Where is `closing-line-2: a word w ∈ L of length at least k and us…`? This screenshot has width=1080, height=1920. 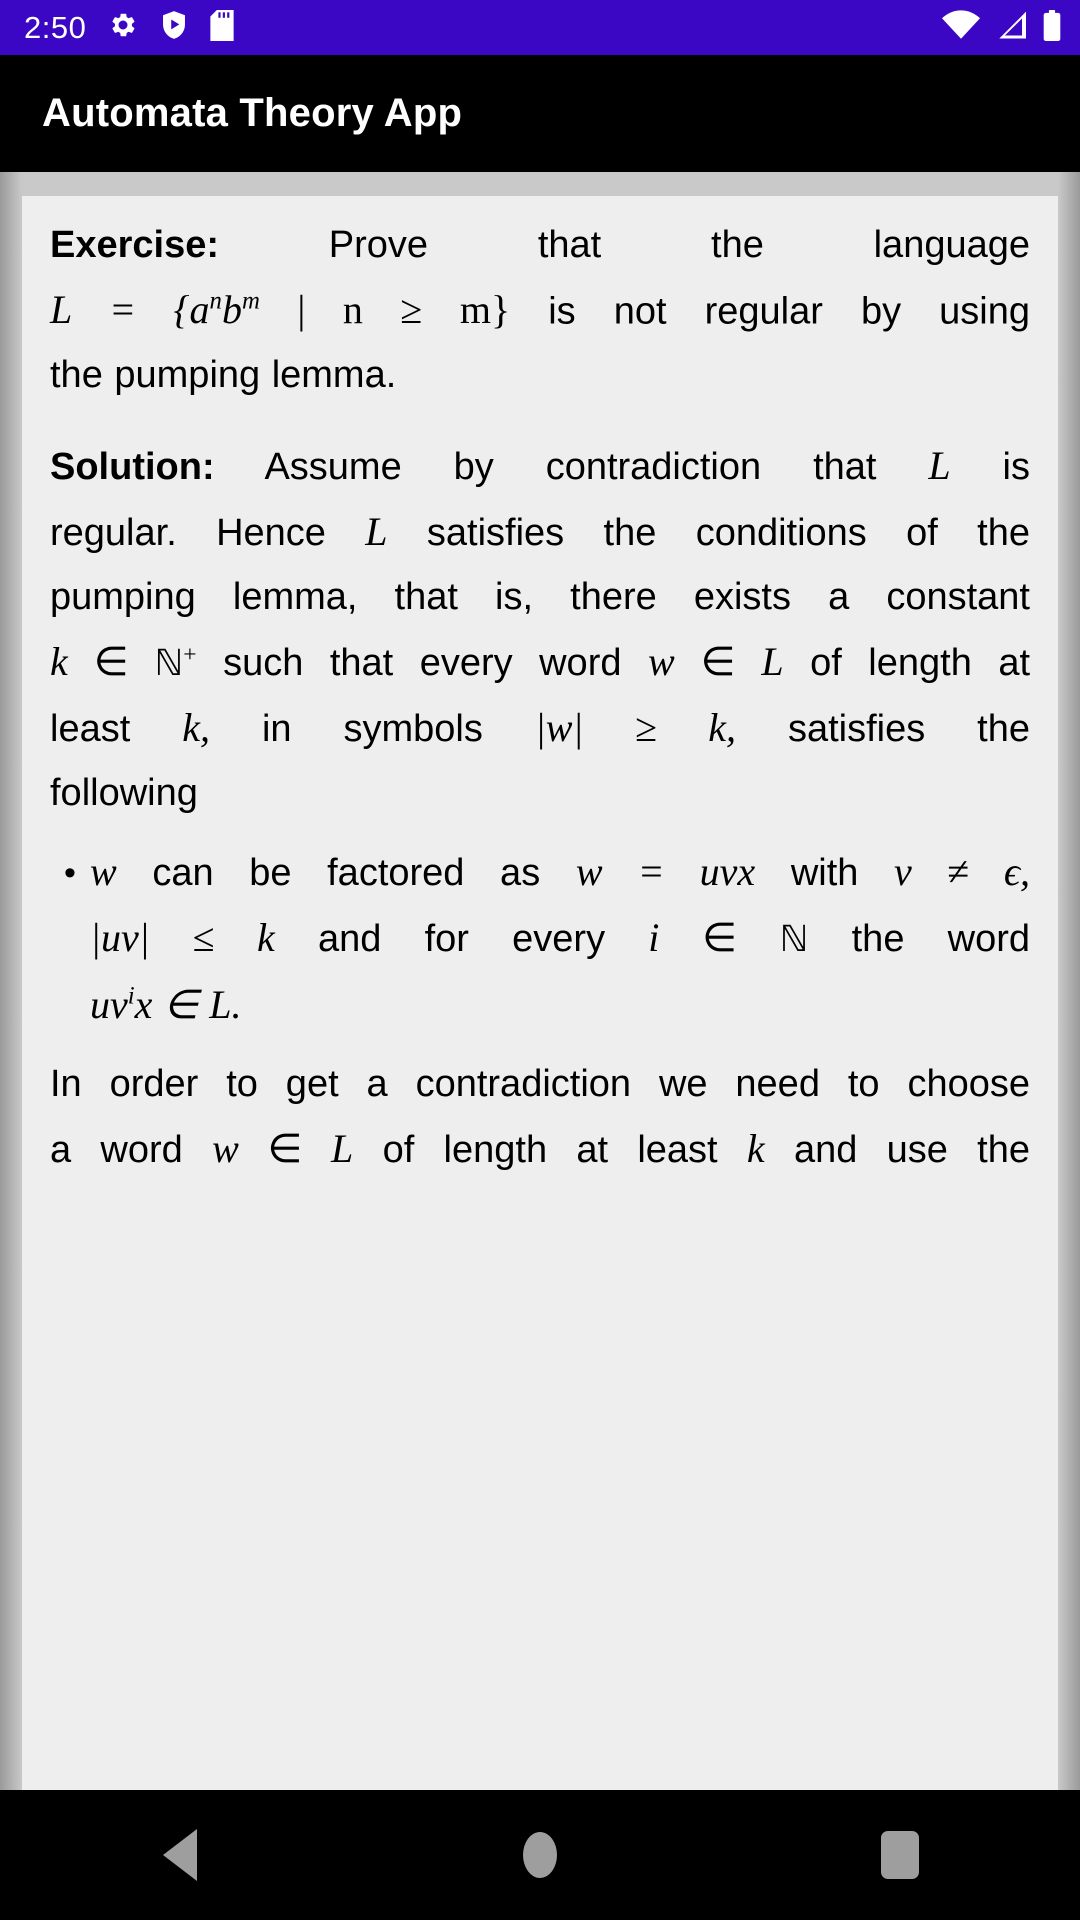
closing-line-2: a word w ∈ L of length at least k and us… is located at coordinates (540, 1148).